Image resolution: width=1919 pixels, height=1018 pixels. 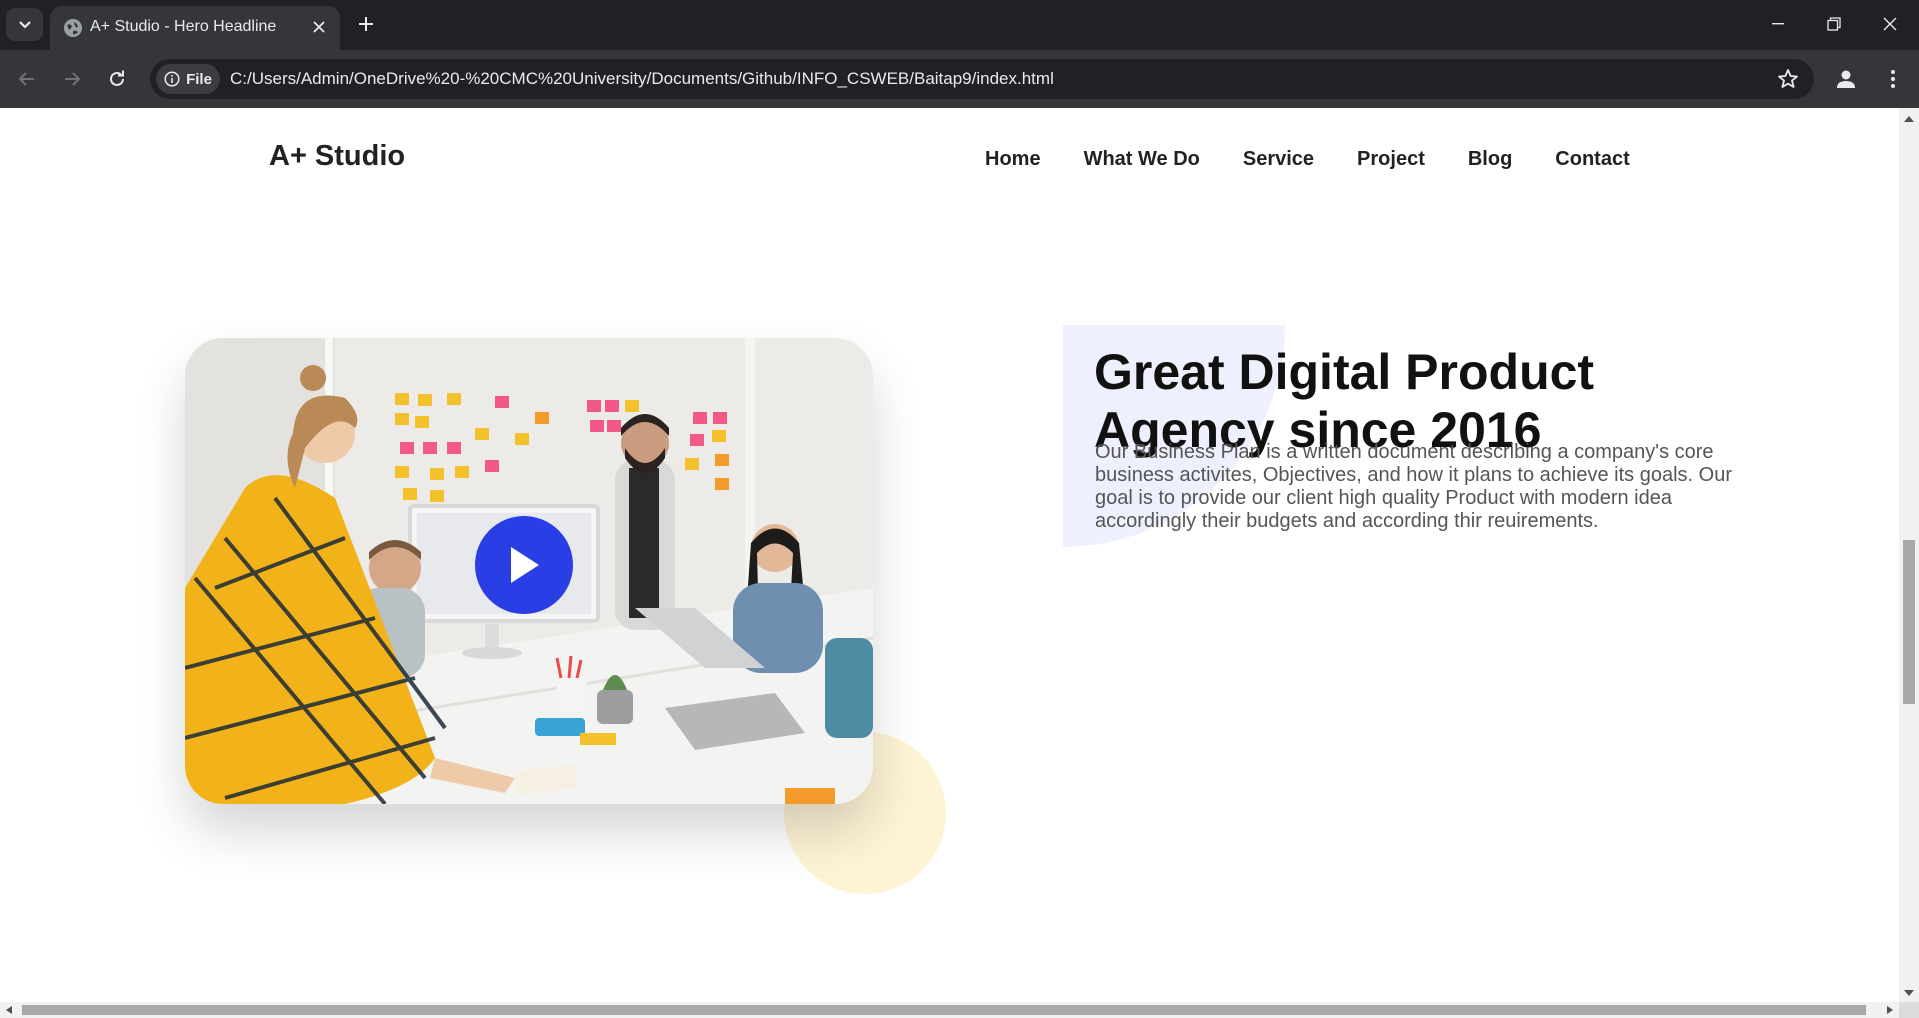 I want to click on info-icon, so click(x=172, y=79).